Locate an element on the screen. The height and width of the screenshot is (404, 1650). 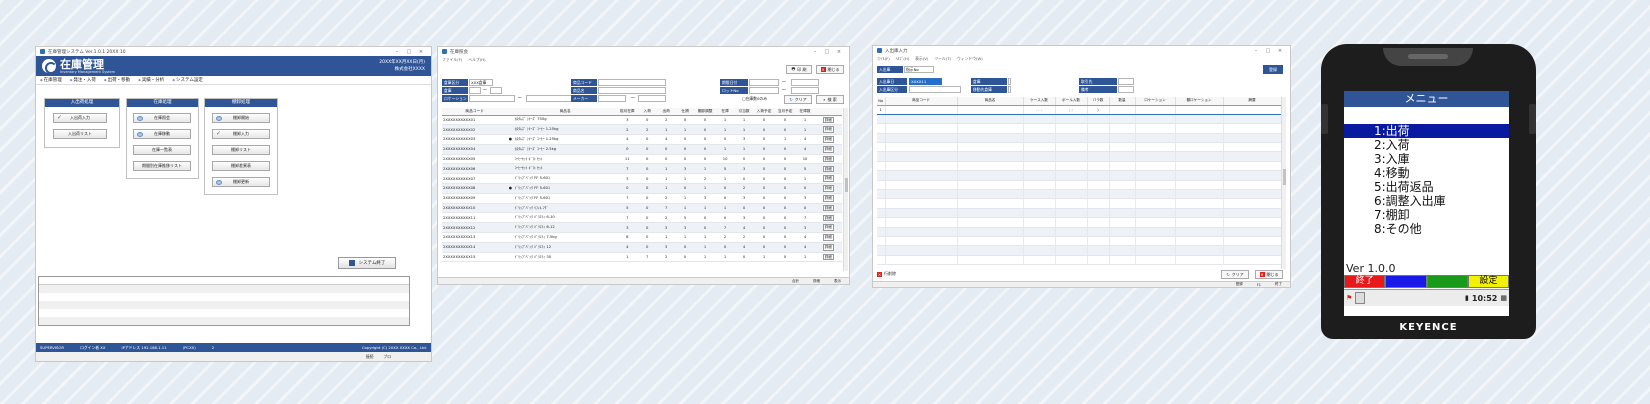
menu-item-system: システム設定 is located at coordinates (187, 80).